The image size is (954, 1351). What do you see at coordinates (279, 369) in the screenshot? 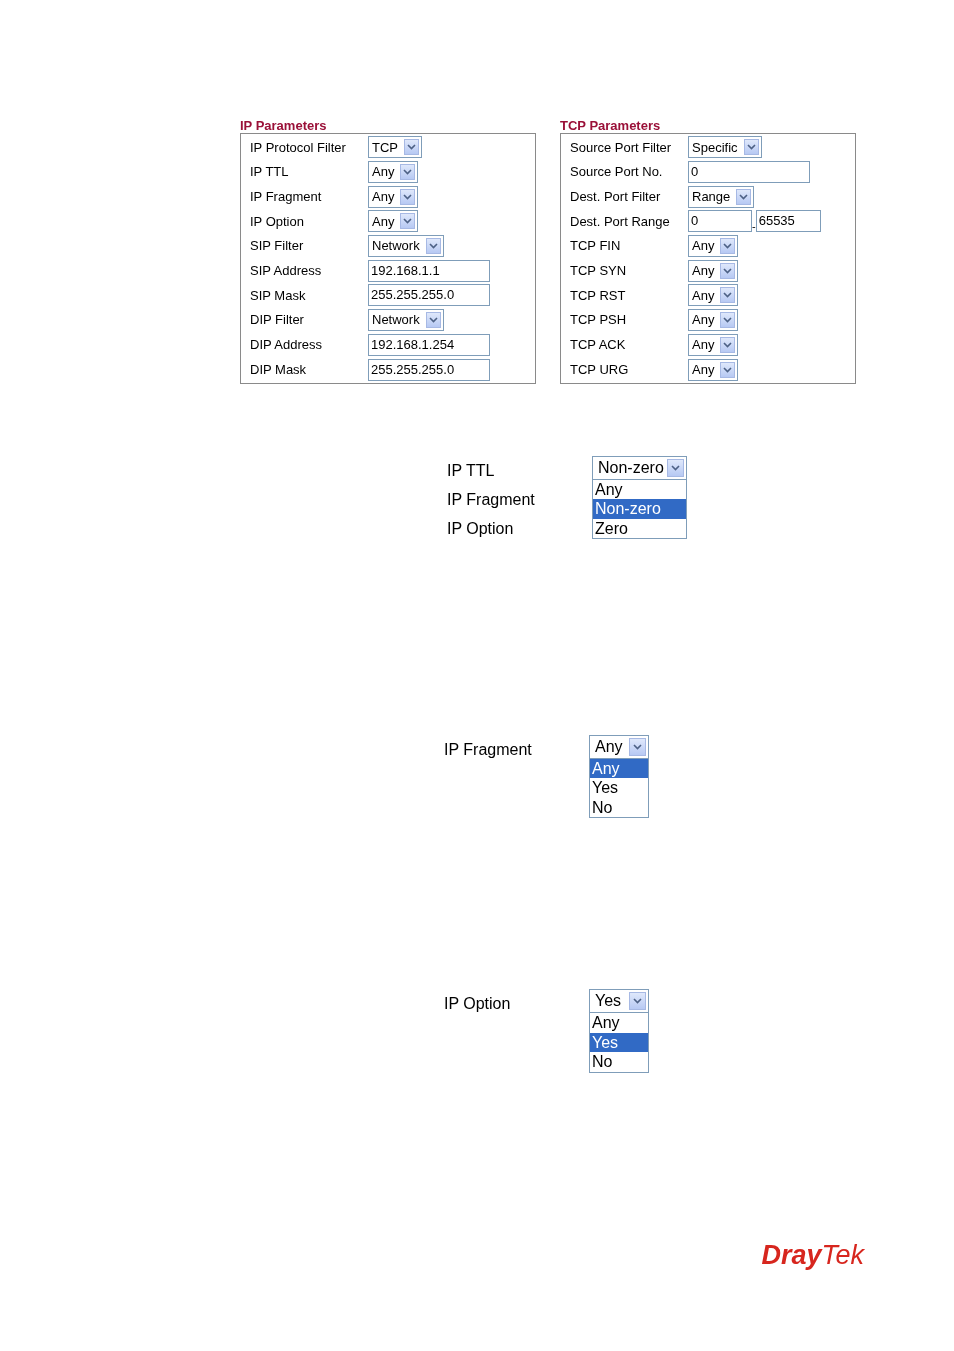
I see `field-label: DIP Mask` at bounding box center [279, 369].